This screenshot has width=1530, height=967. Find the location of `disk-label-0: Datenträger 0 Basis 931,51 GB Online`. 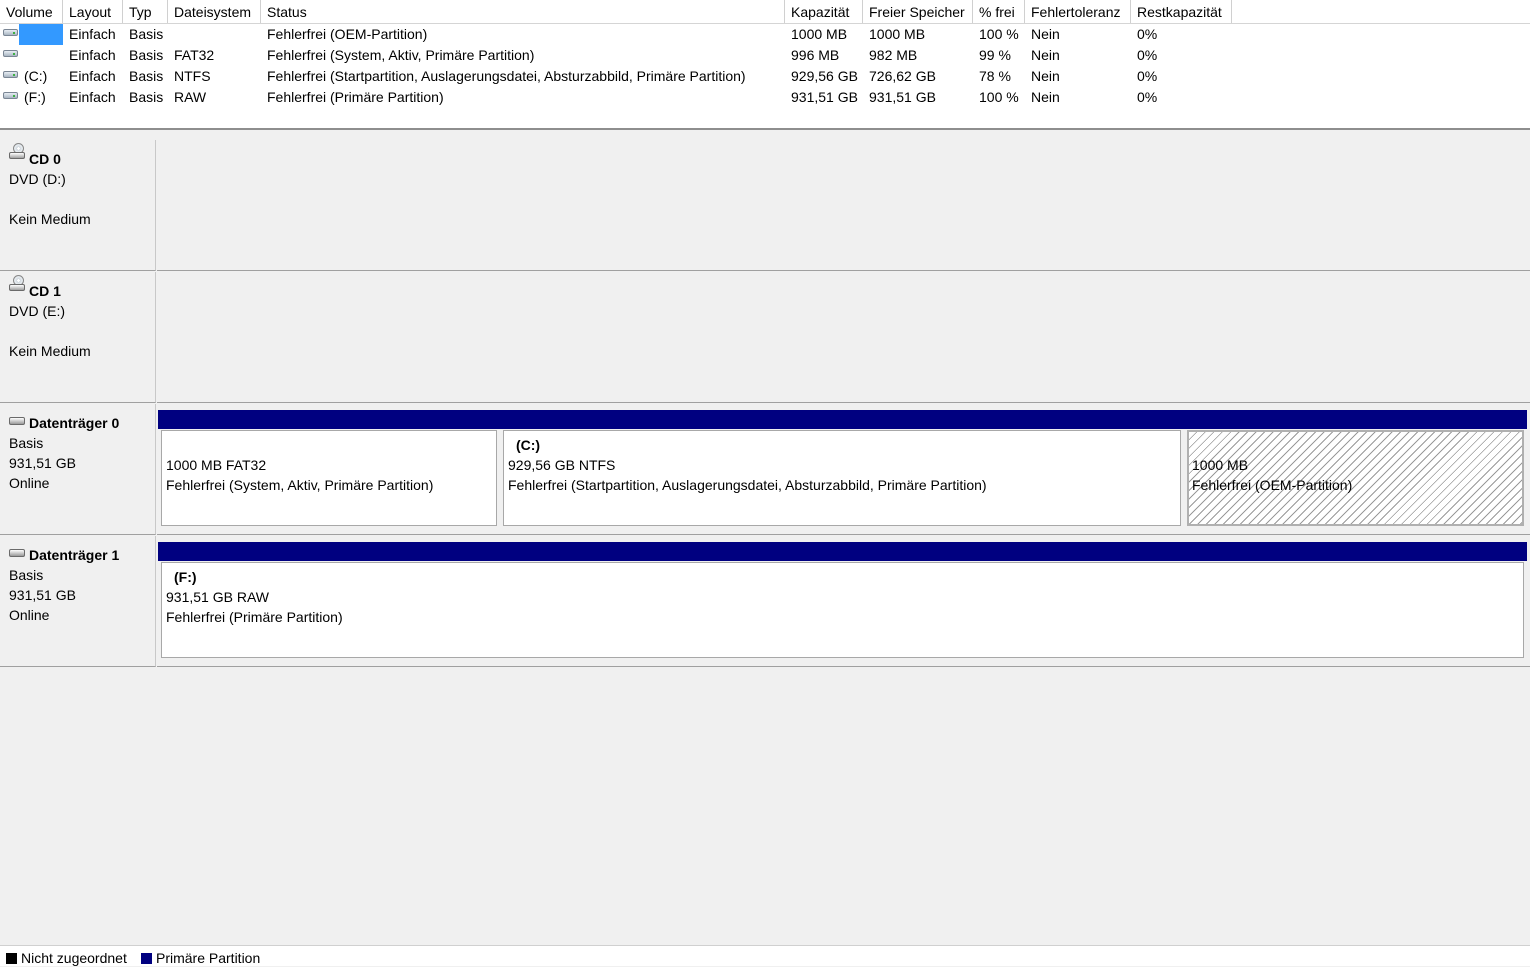

disk-label-0: Datenträger 0 Basis 931,51 GB Online is located at coordinates (78, 469).